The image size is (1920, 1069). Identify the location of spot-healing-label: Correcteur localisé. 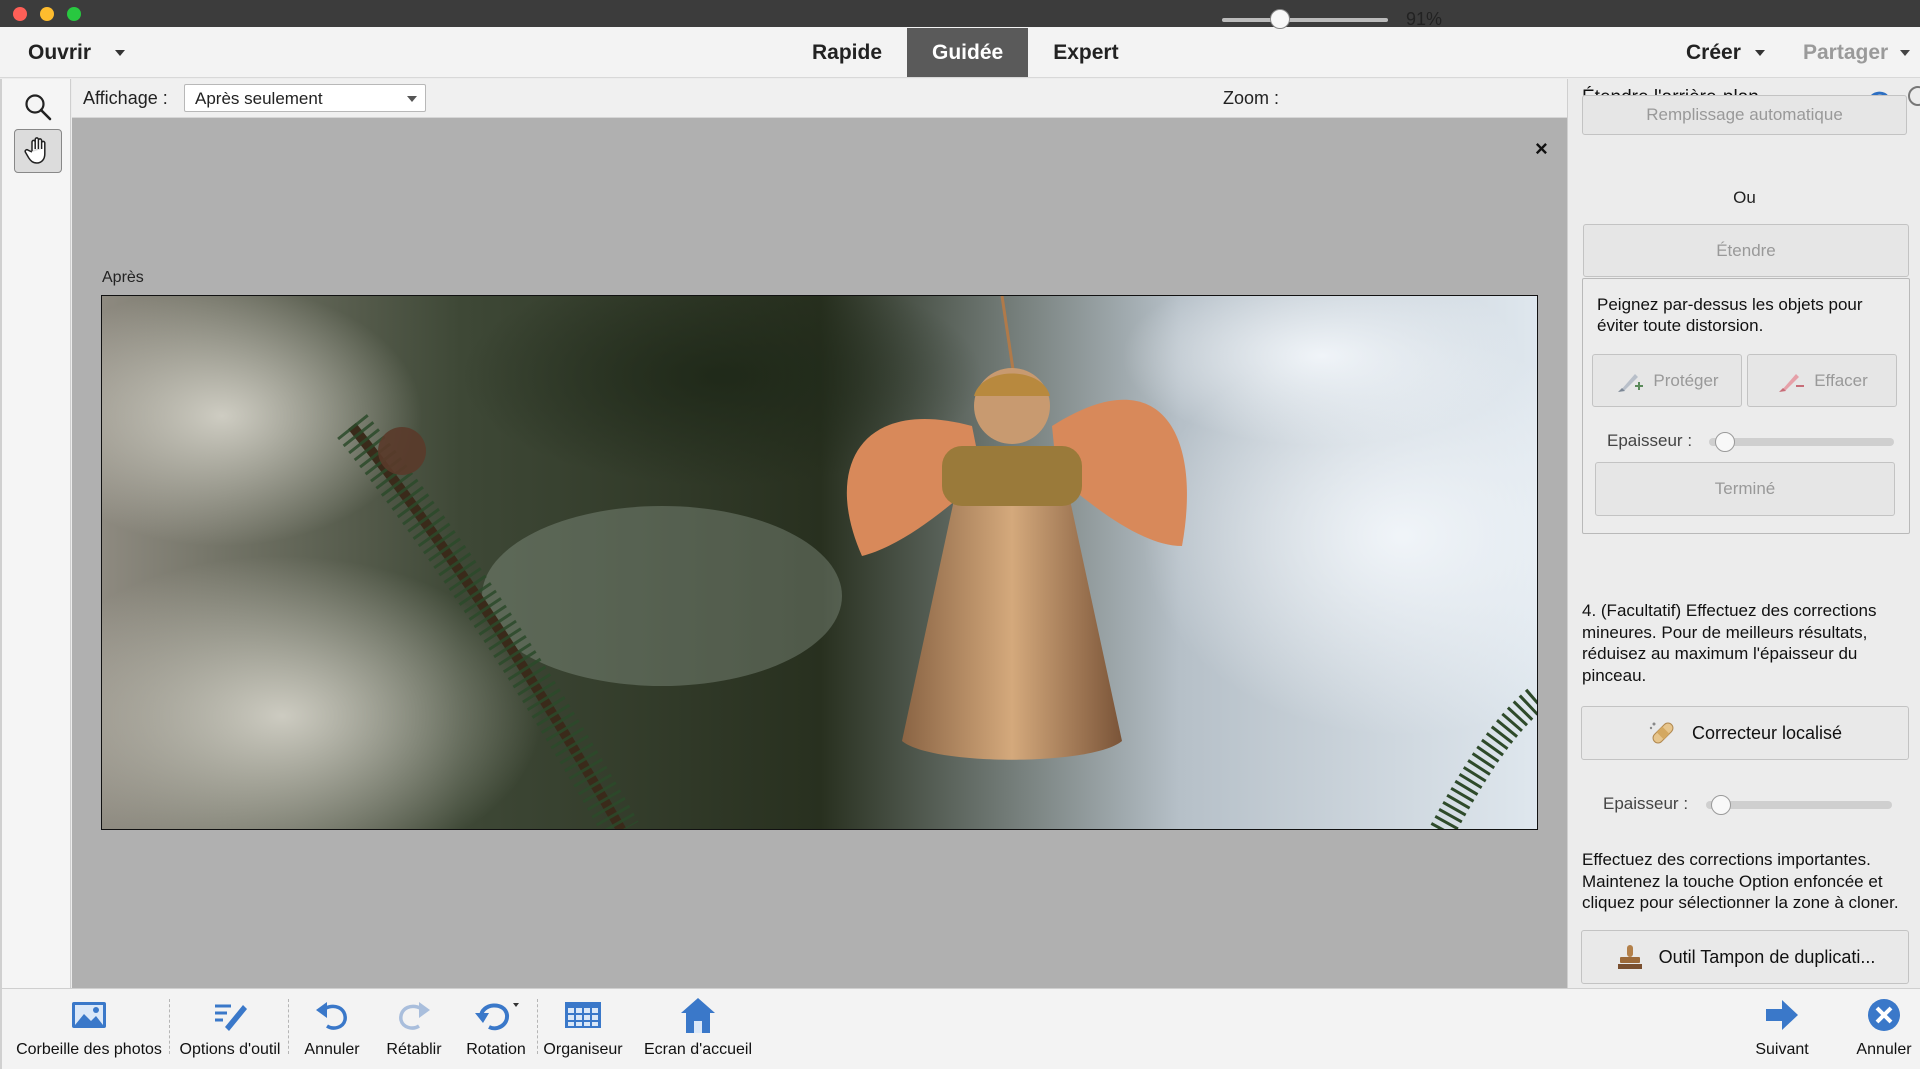
(1767, 732).